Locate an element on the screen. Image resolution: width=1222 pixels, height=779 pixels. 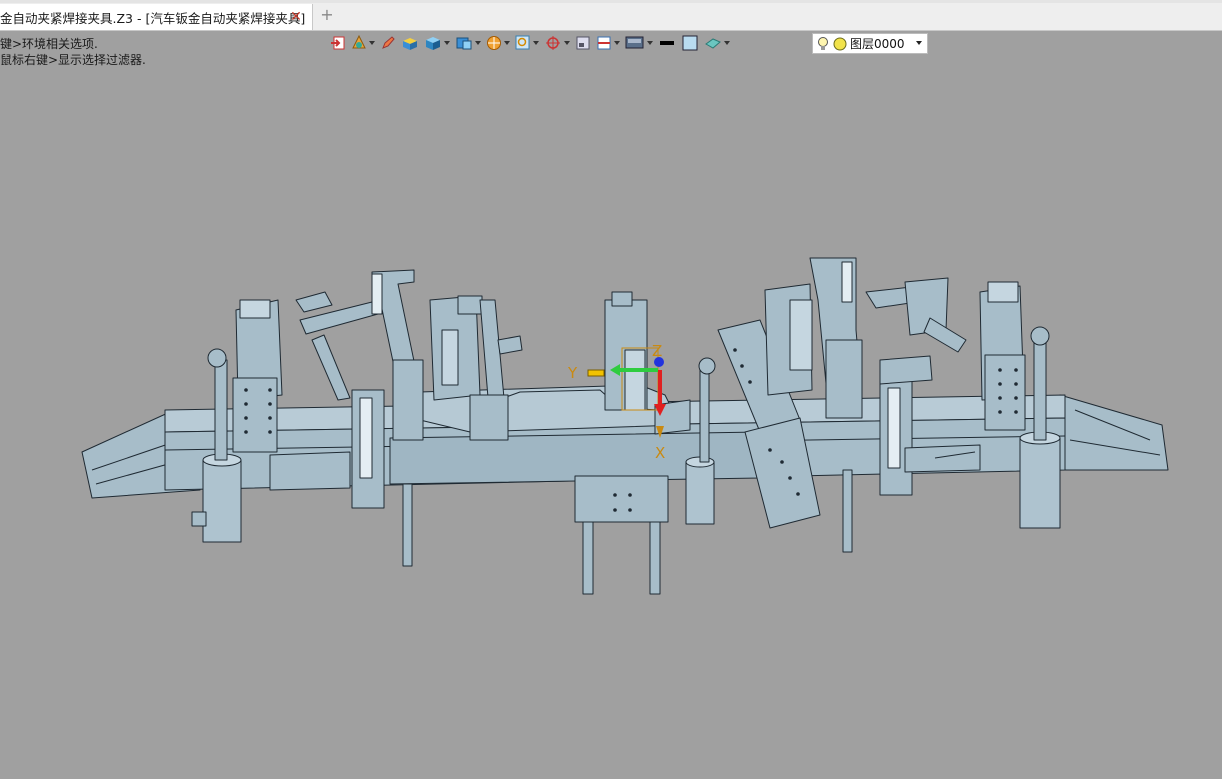
bulb-icon is located at coordinates (823, 44).